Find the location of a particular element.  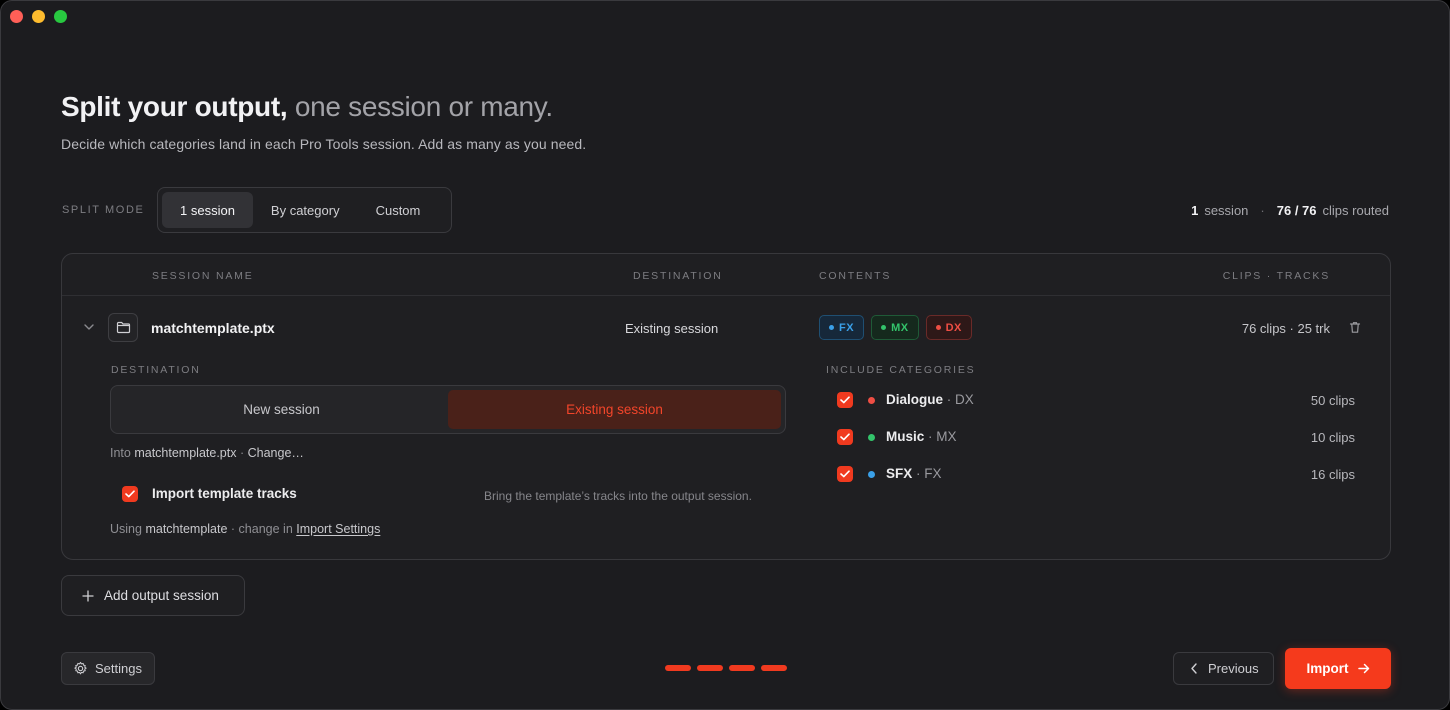

routing-summary: 1 session · 76 / 76 clips routed is located at coordinates (1290, 210).